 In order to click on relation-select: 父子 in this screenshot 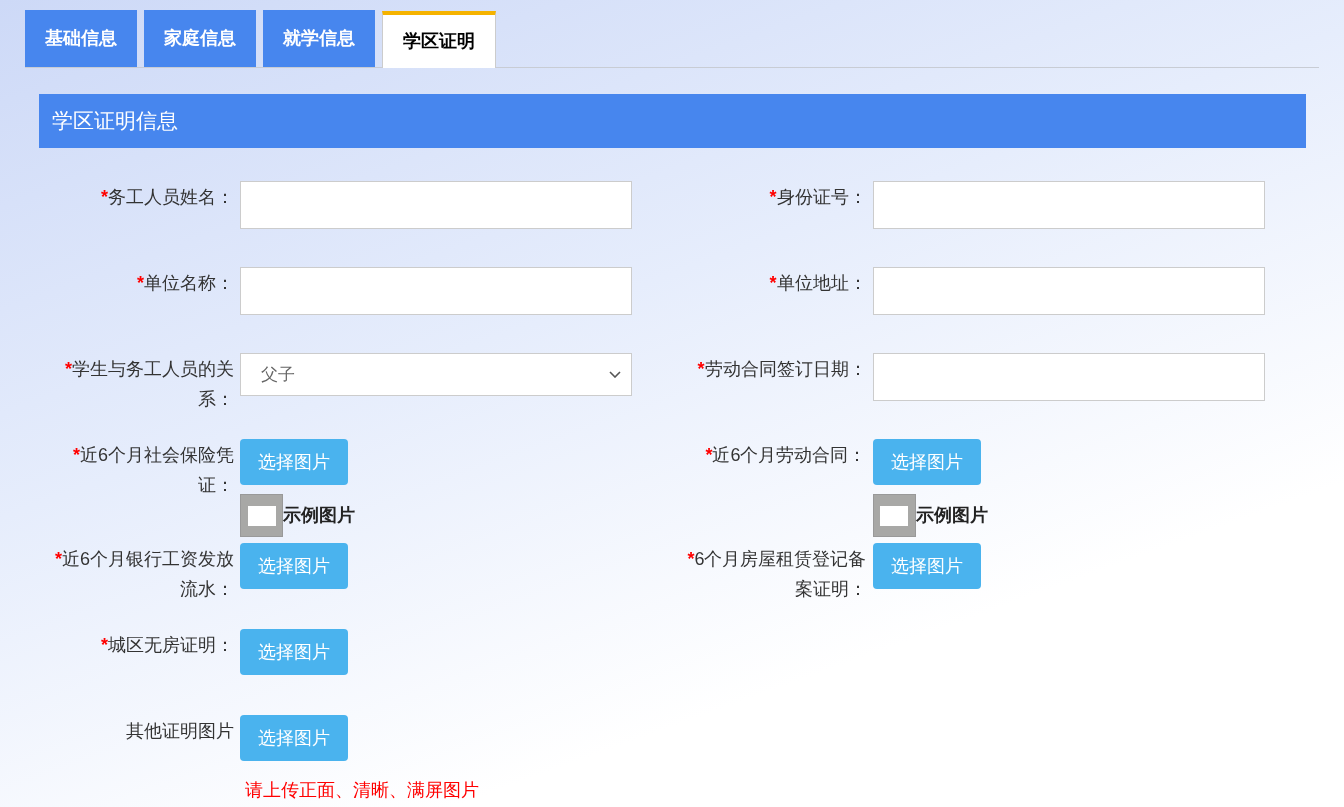, I will do `click(436, 374)`.